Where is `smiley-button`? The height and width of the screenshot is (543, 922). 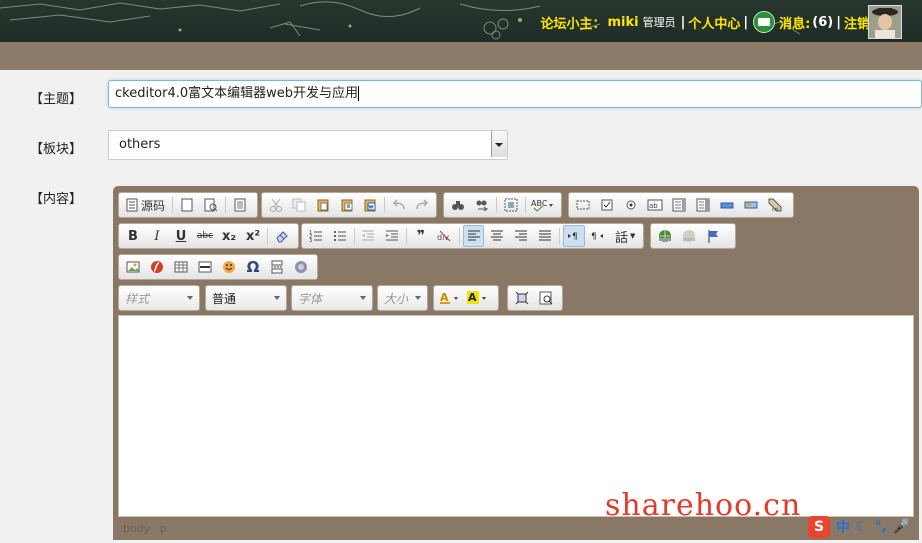
smiley-button is located at coordinates (229, 267).